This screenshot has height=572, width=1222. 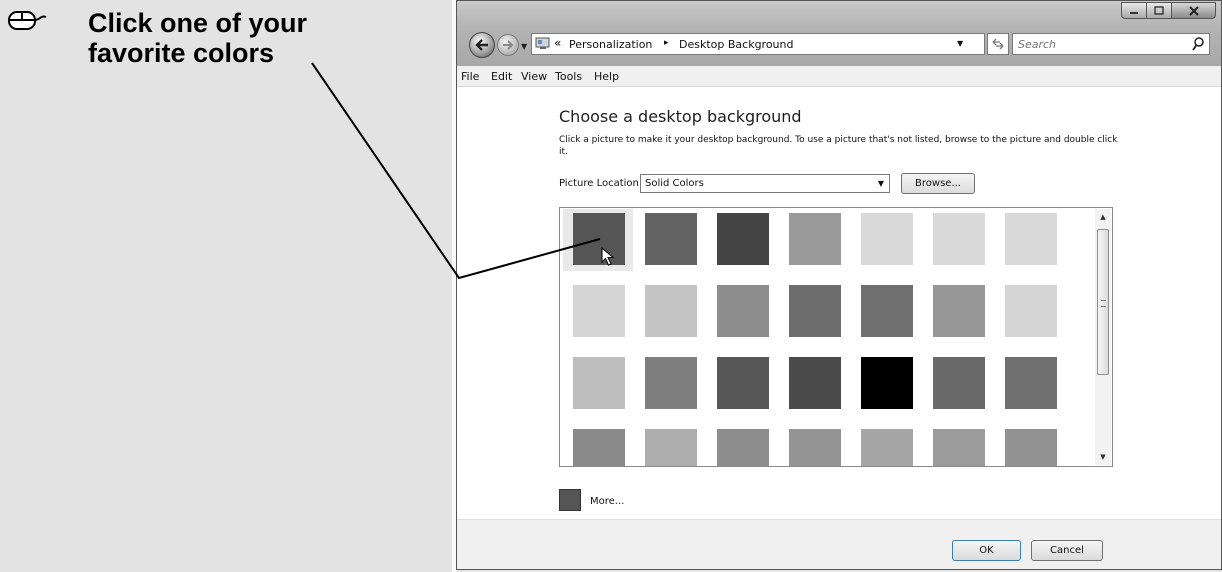 I want to click on control-panel-icon, so click(x=542, y=43).